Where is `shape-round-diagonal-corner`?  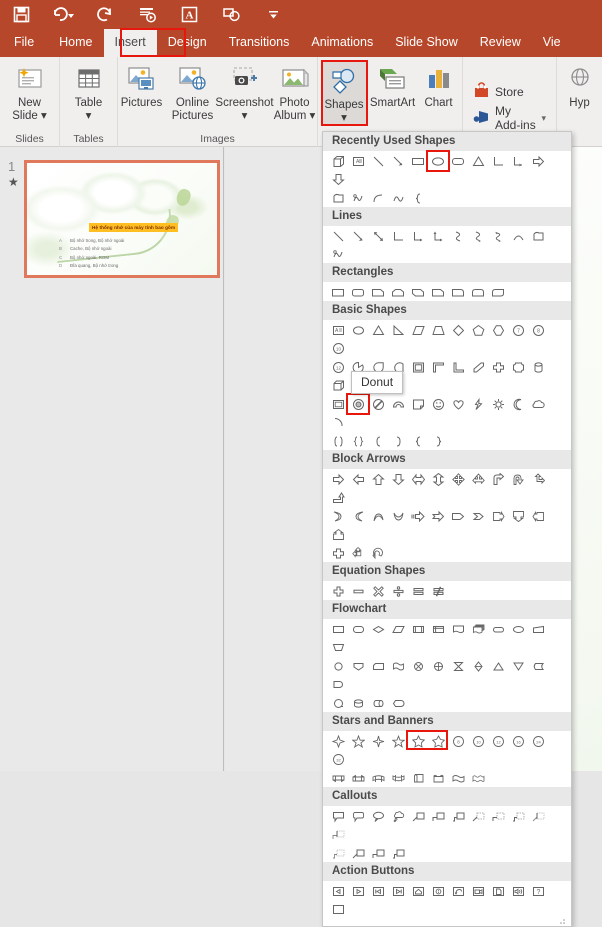 shape-round-diagonal-corner is located at coordinates (498, 292).